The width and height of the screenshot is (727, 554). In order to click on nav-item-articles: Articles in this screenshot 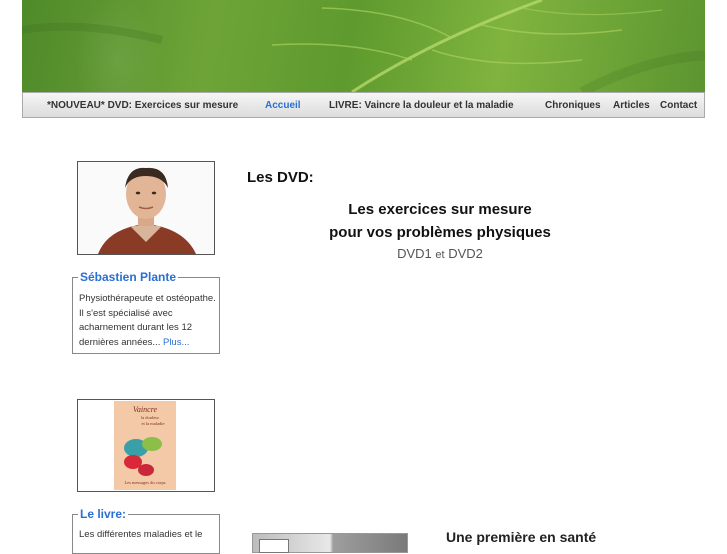, I will do `click(631, 105)`.